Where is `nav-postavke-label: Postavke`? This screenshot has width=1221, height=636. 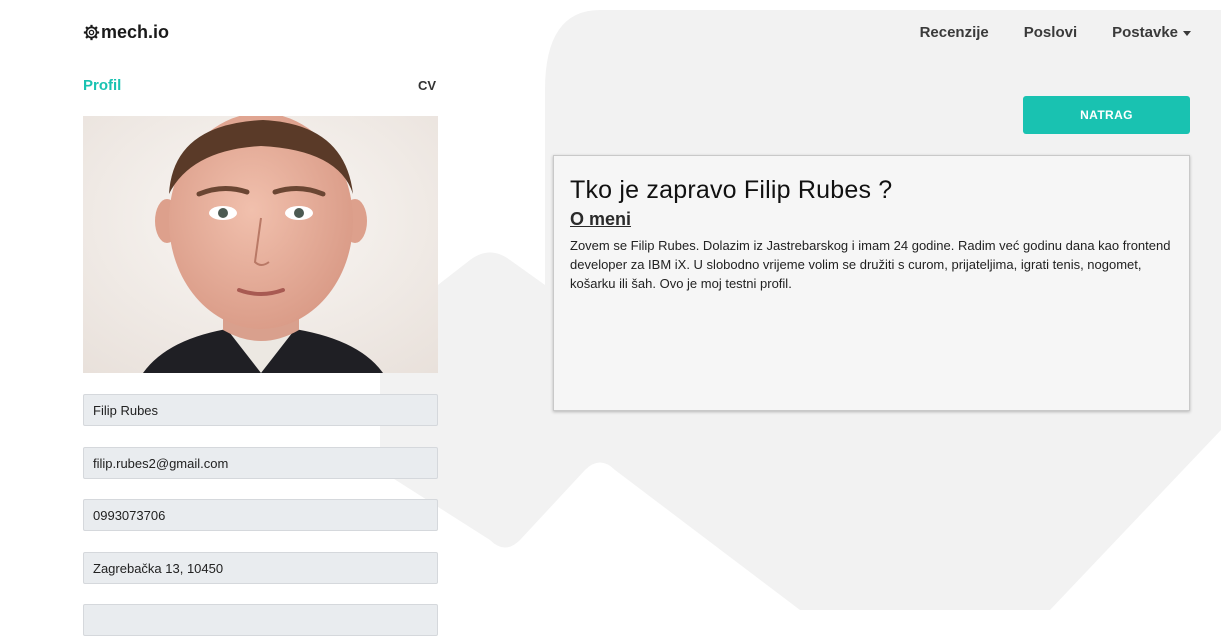
nav-postavke-label: Postavke is located at coordinates (1145, 32).